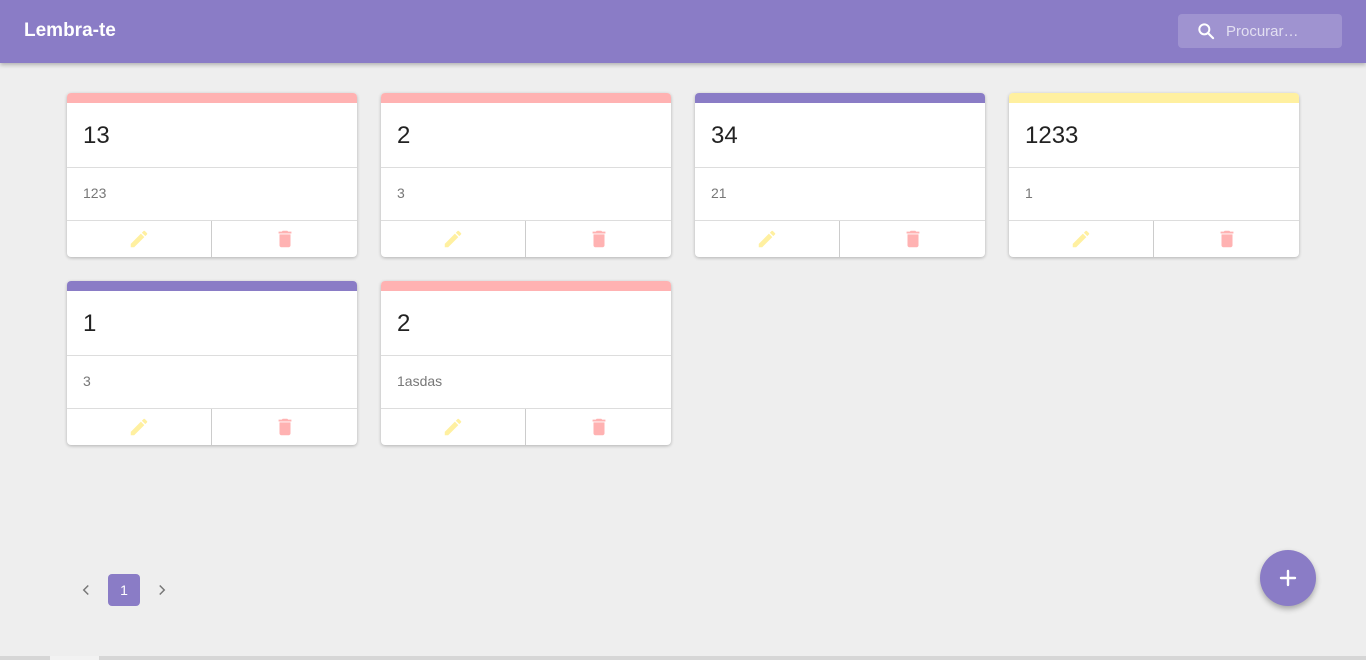  Describe the element at coordinates (90, 323) in the screenshot. I see `note-title: 1` at that location.